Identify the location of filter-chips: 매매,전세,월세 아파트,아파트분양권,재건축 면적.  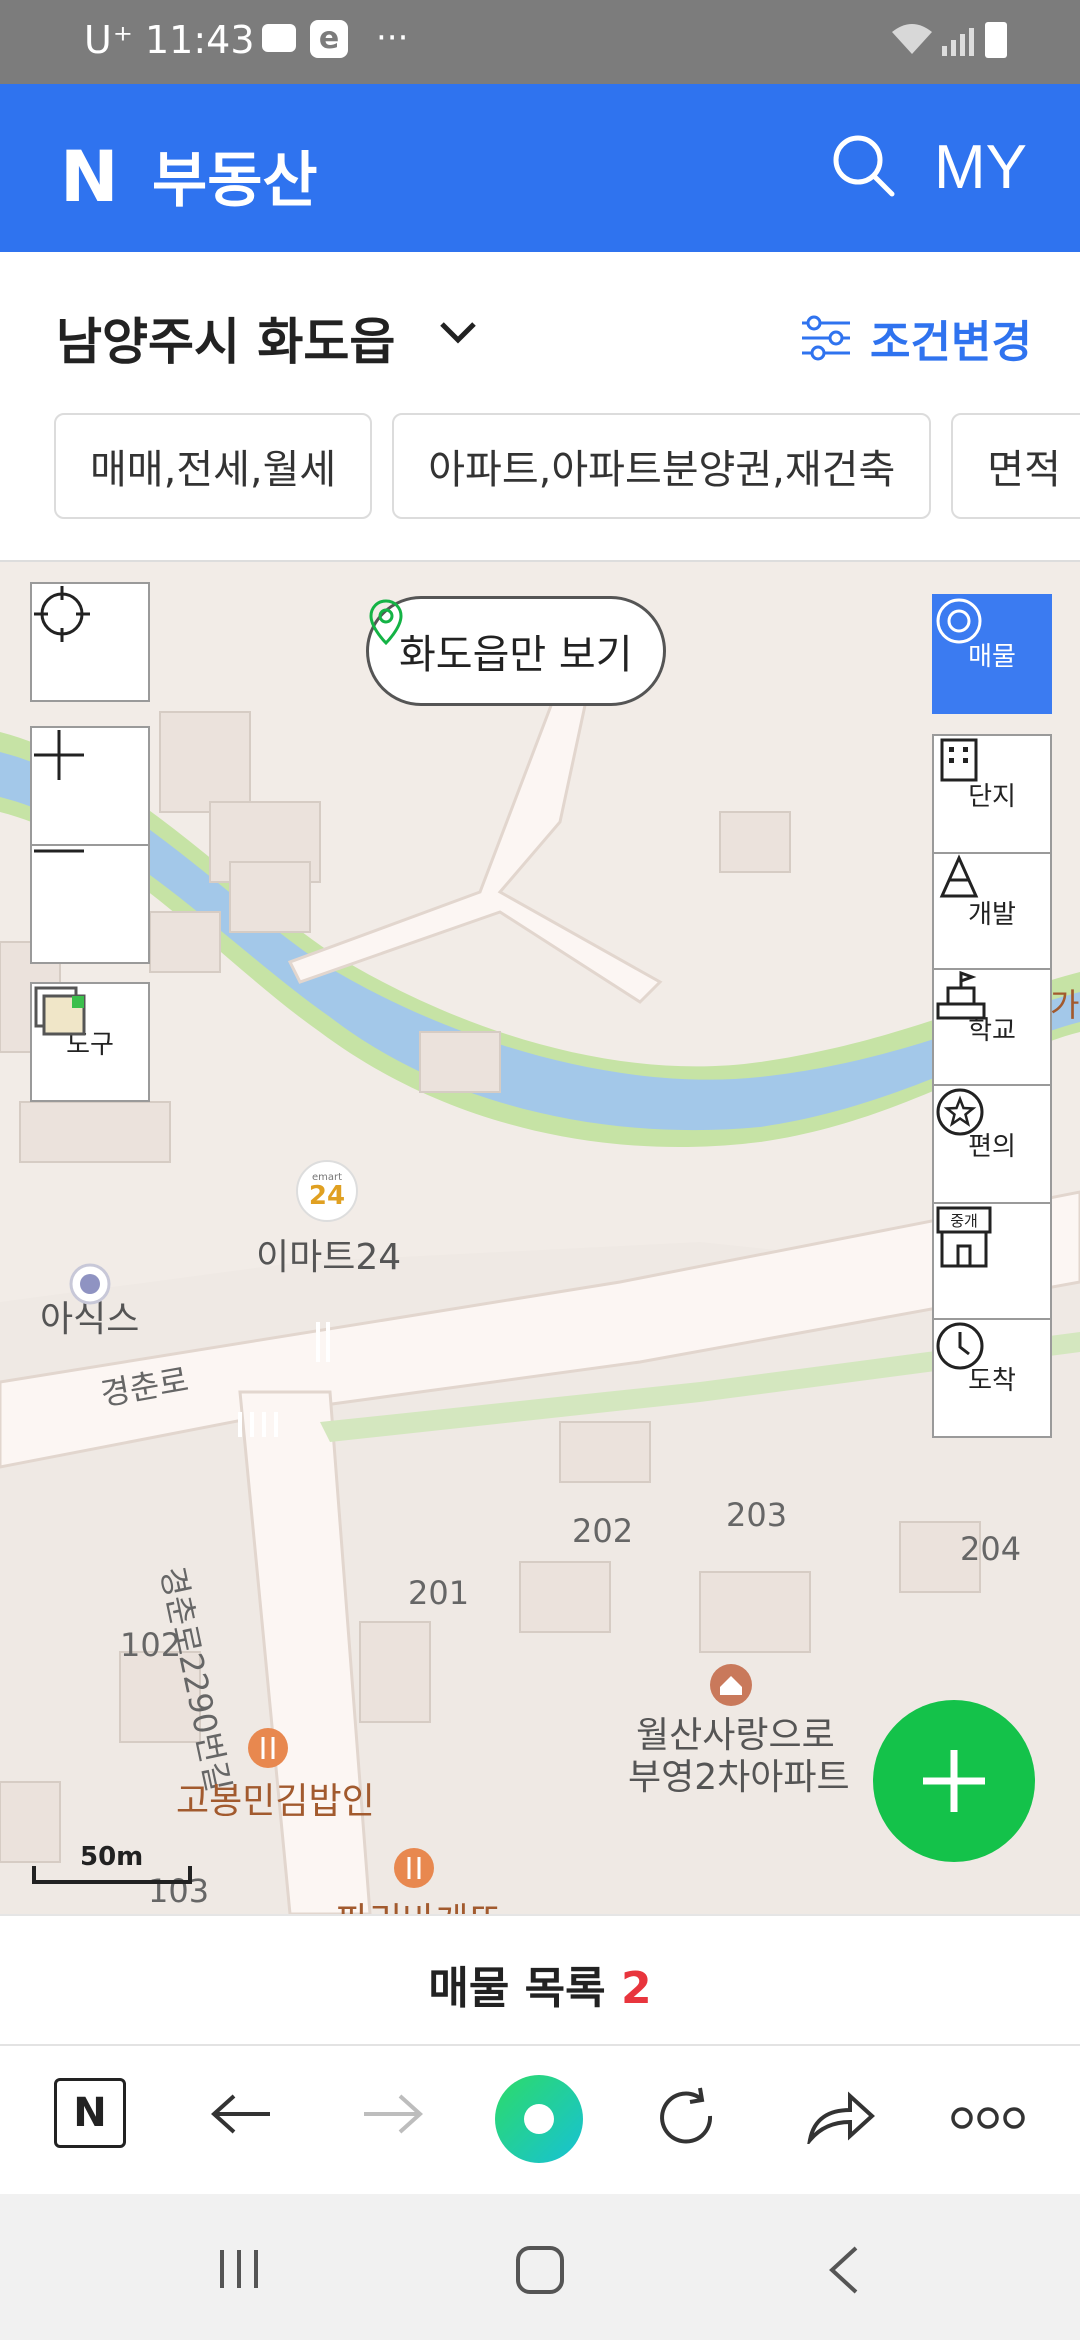
(567, 466).